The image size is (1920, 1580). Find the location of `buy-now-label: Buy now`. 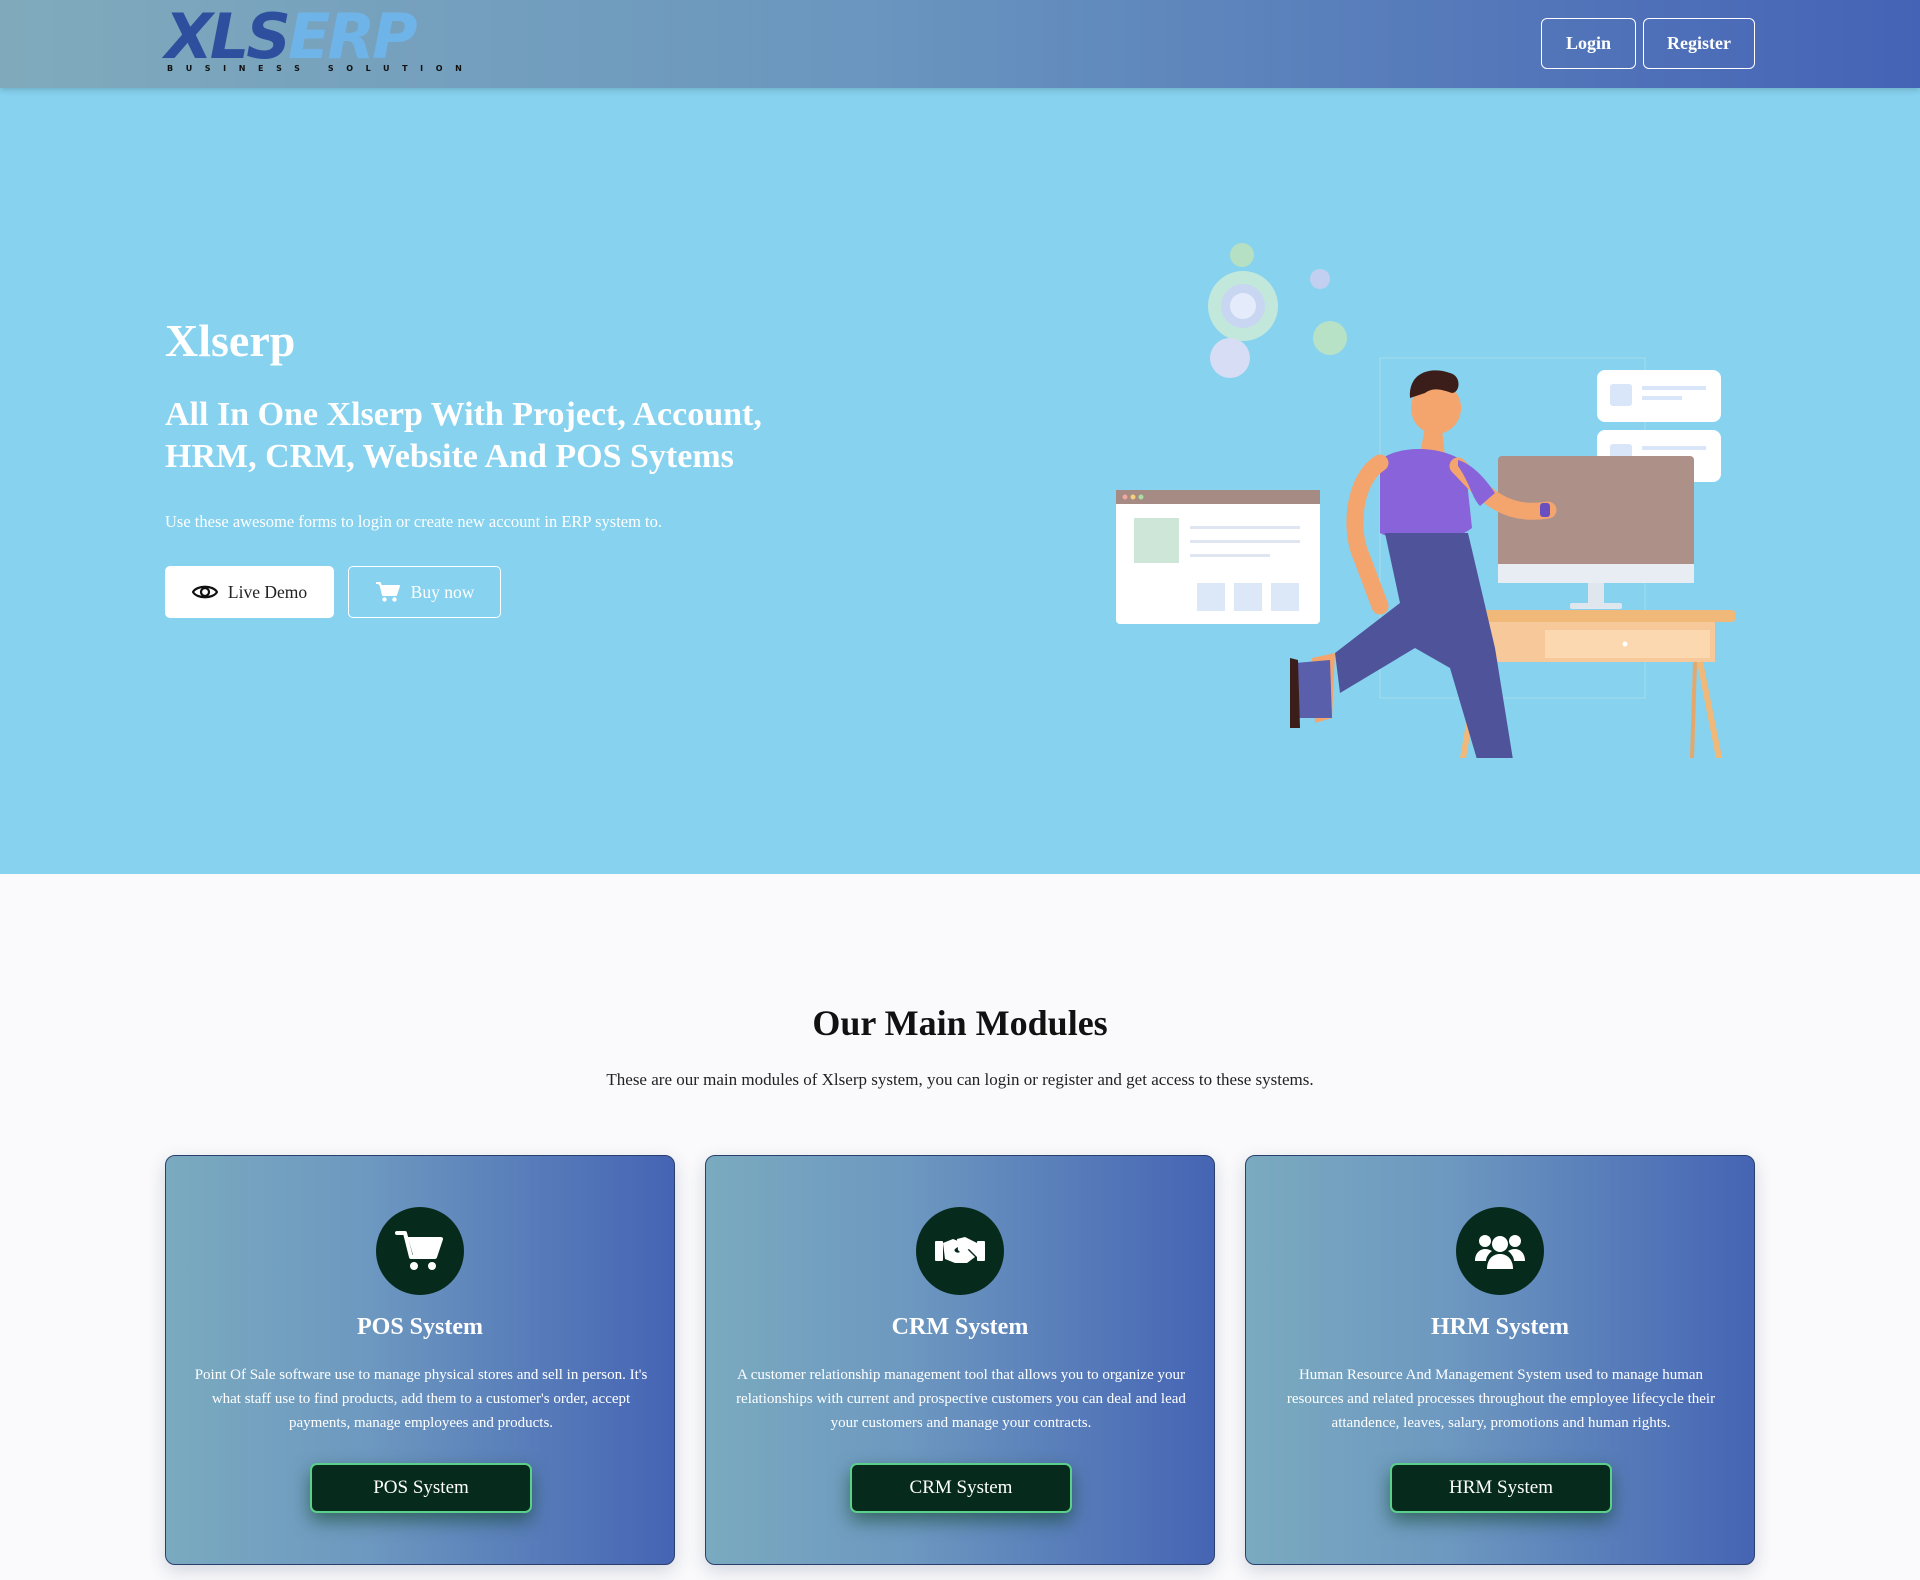

buy-now-label: Buy now is located at coordinates (442, 591).